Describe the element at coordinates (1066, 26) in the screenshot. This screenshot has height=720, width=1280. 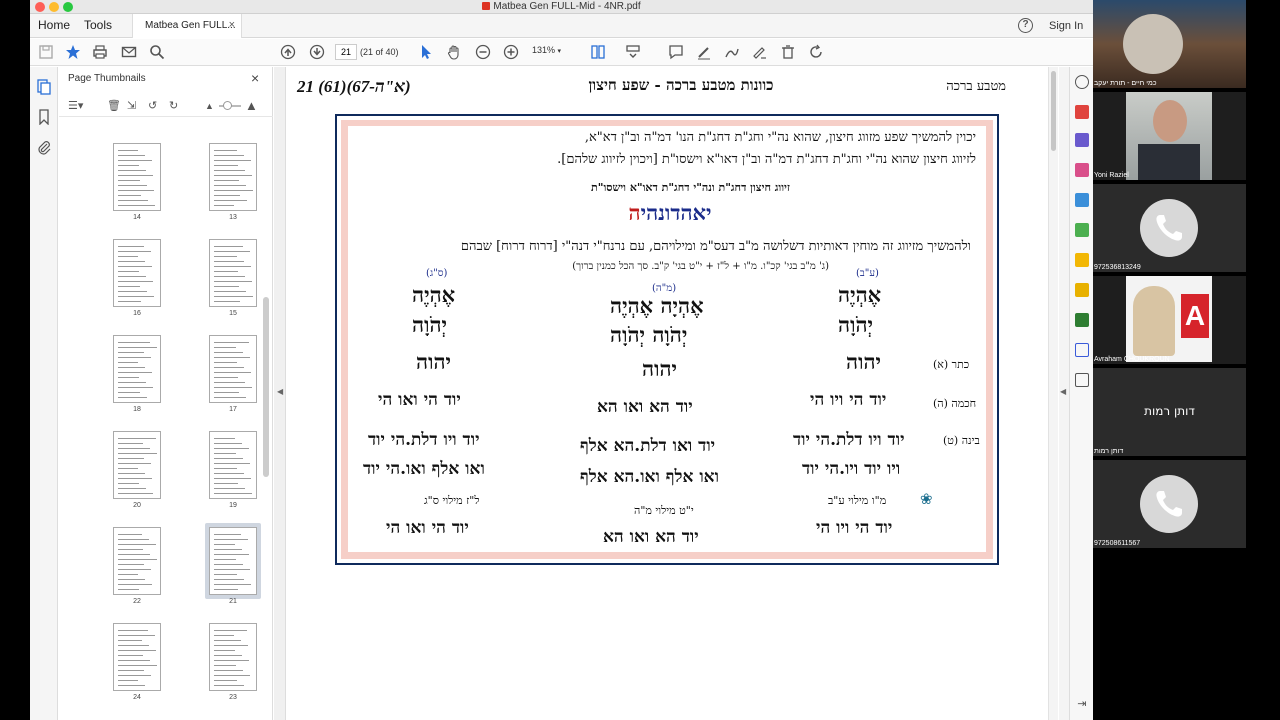
I see `sign-in-link: Sign In` at that location.